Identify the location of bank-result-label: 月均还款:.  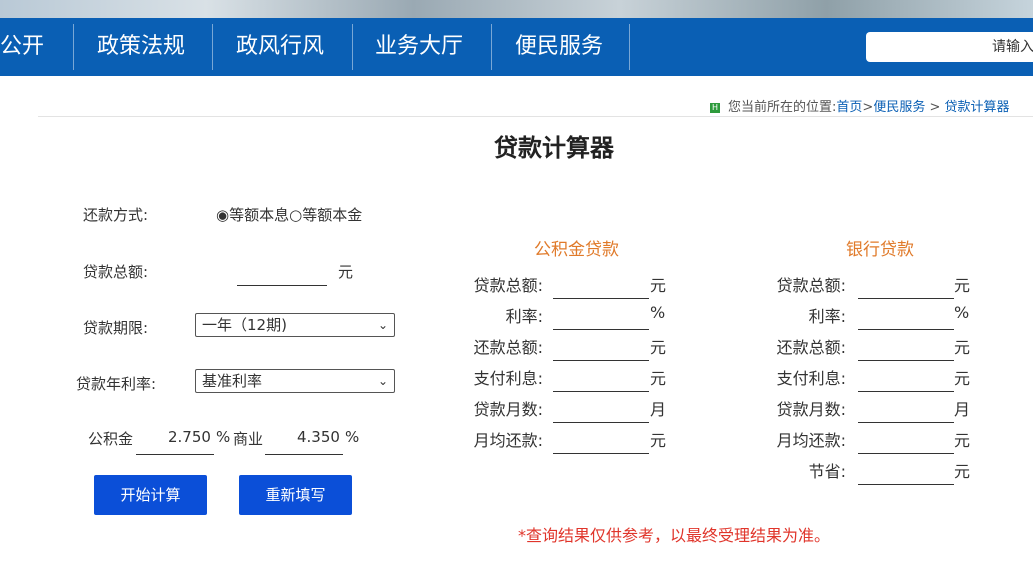
(811, 440).